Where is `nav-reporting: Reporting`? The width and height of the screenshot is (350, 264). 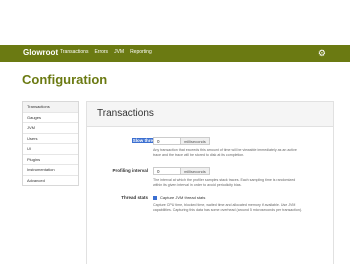 nav-reporting: Reporting is located at coordinates (141, 52).